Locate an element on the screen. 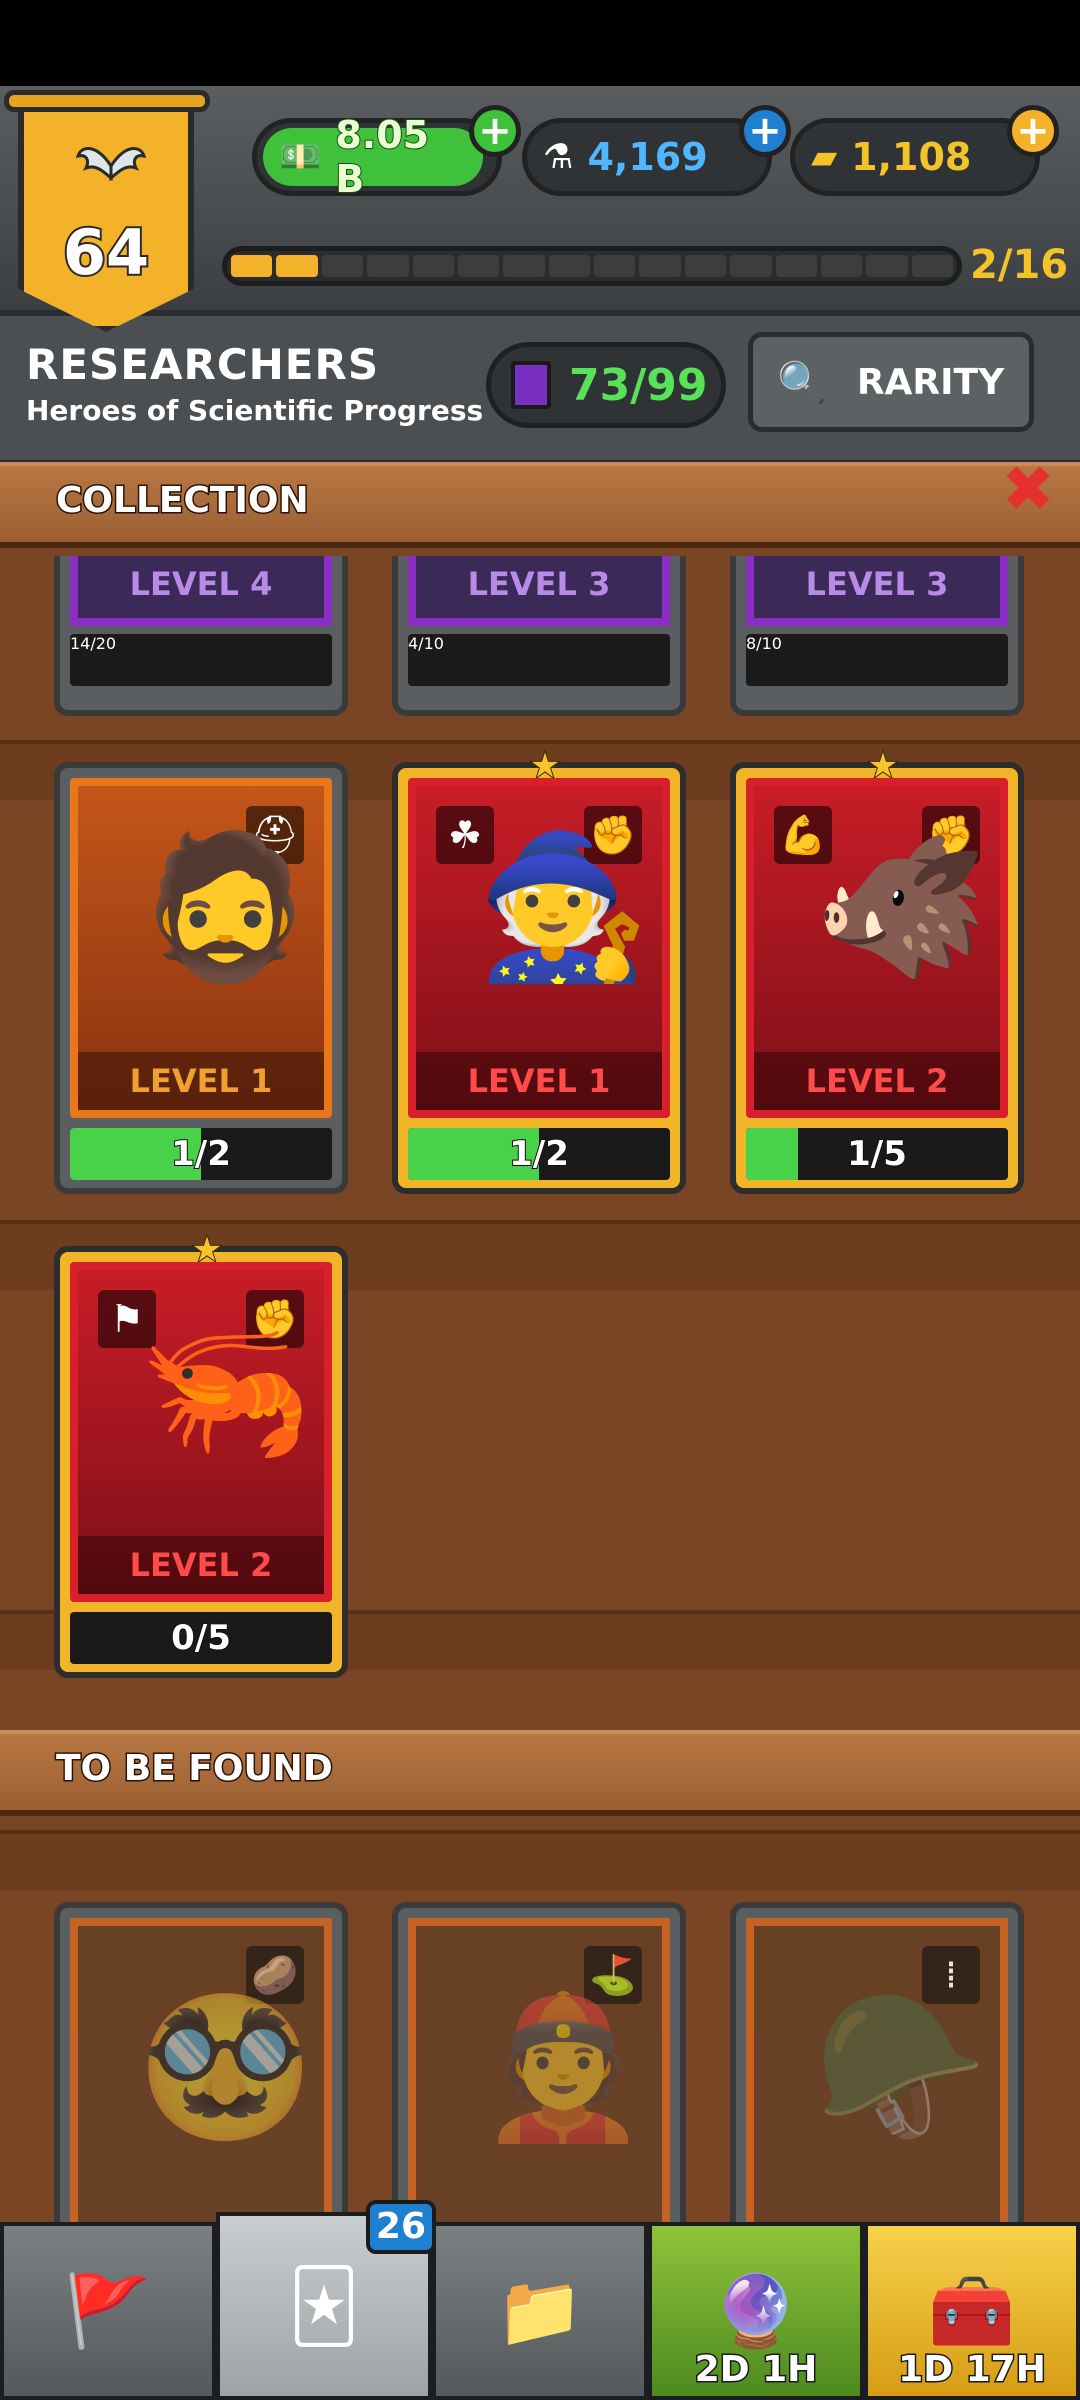 This screenshot has height=2400, width=1080. tab-folder: 📁 is located at coordinates (540, 2311).